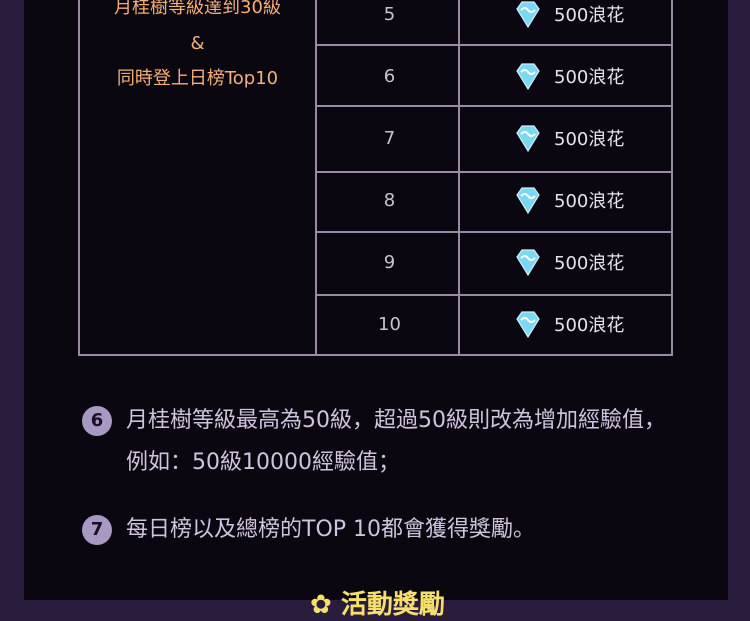  Describe the element at coordinates (197, 43) in the screenshot. I see `condition-line: &` at that location.